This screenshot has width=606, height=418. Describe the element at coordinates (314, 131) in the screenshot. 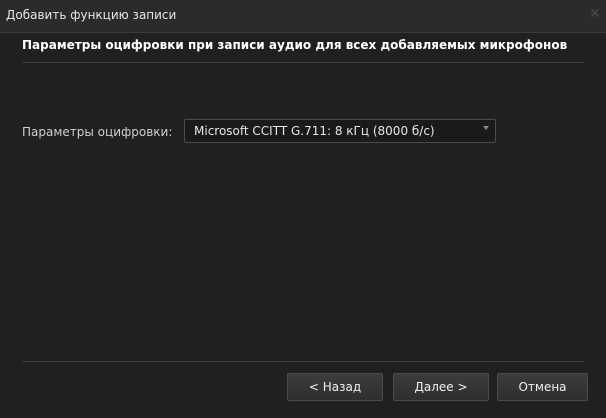

I see `digitization-select-value: Microsoft CCITT G.711: 8 кГц (8000 б/с)` at that location.